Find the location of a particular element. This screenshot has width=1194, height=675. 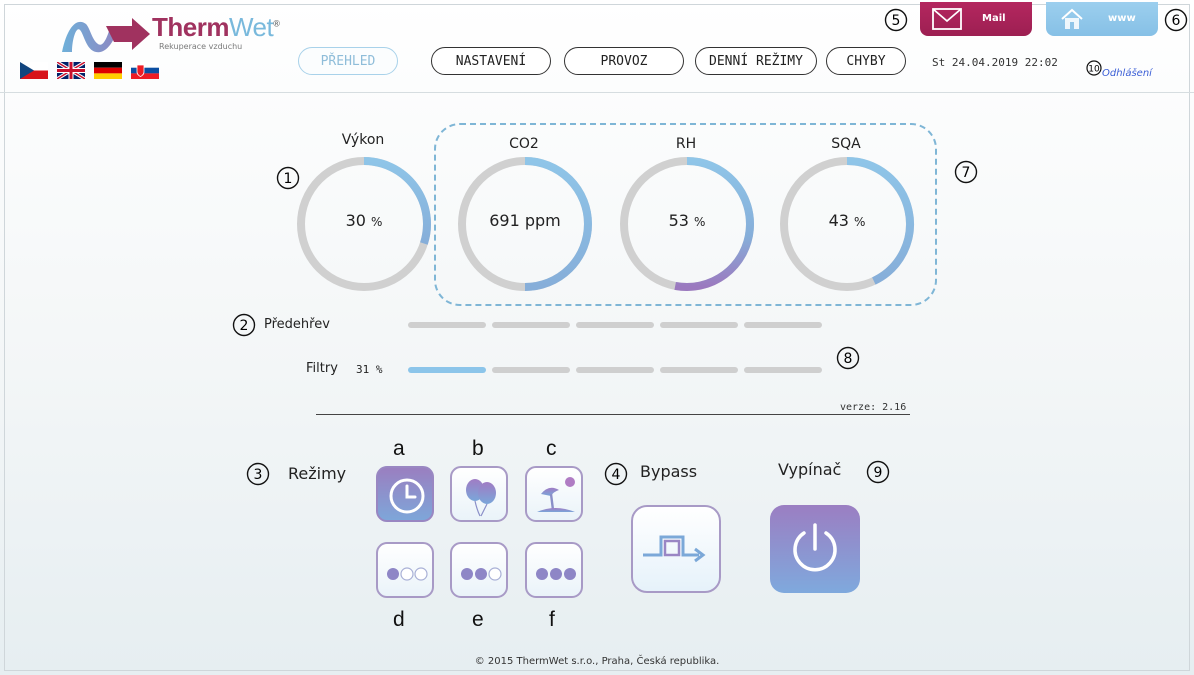

www-button: www is located at coordinates (1102, 19).